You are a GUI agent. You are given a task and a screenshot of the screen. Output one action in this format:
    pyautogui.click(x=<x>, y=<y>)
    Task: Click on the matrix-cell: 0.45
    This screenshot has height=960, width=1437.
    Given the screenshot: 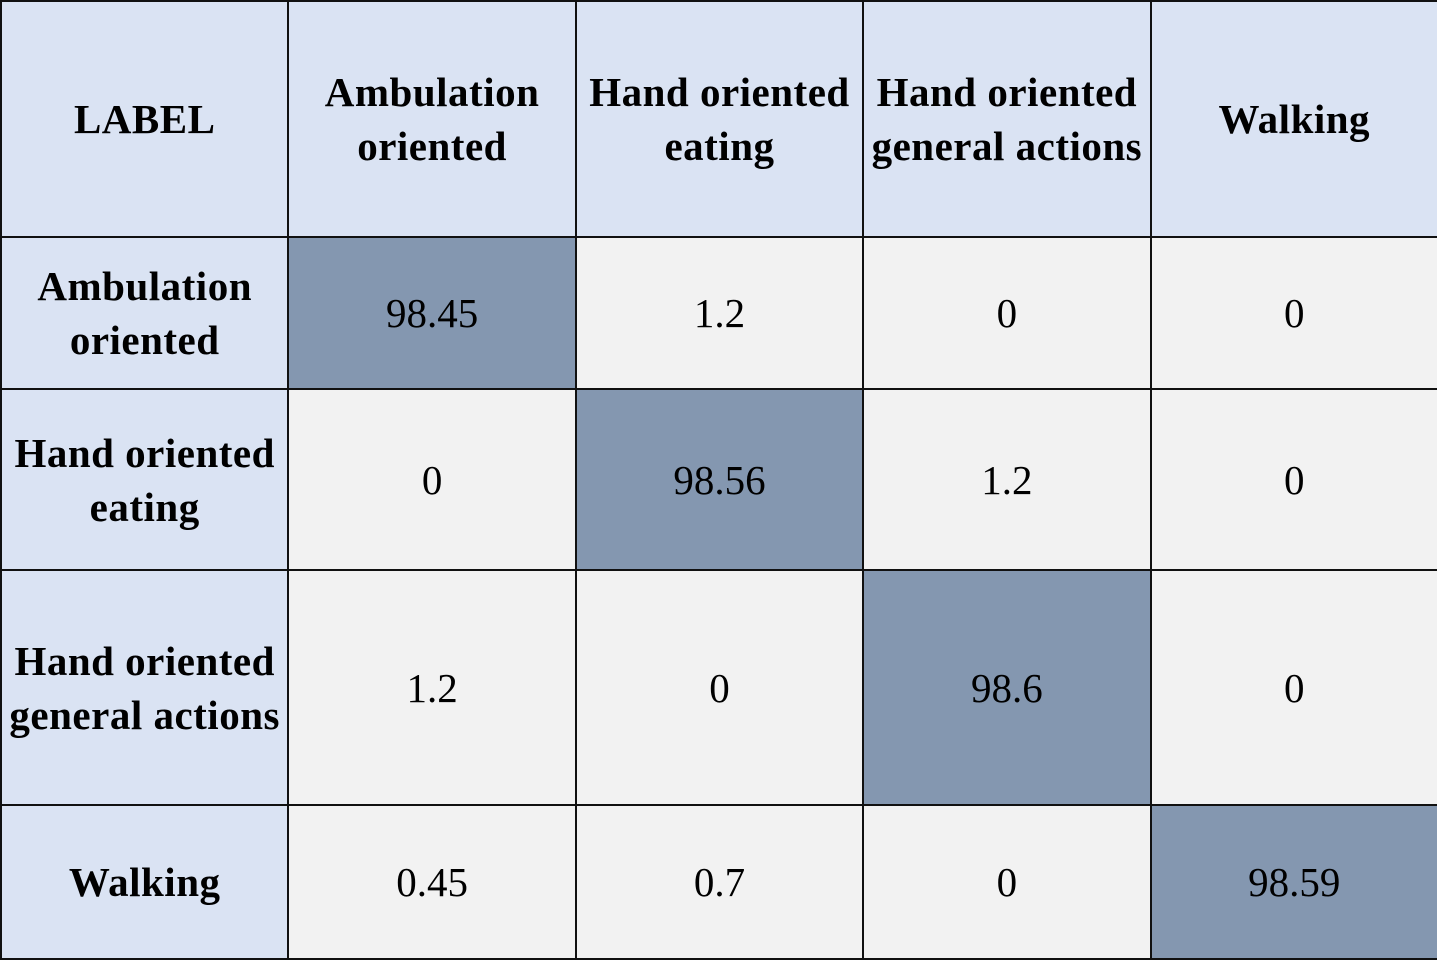 What is the action you would take?
    pyautogui.click(x=432, y=882)
    